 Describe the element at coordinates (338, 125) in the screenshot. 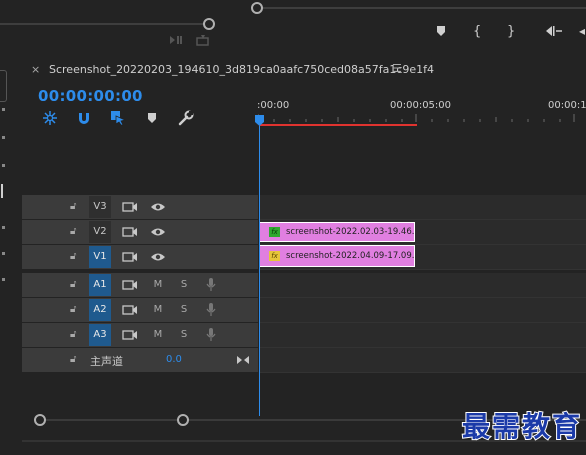

I see `work-area-bar` at that location.